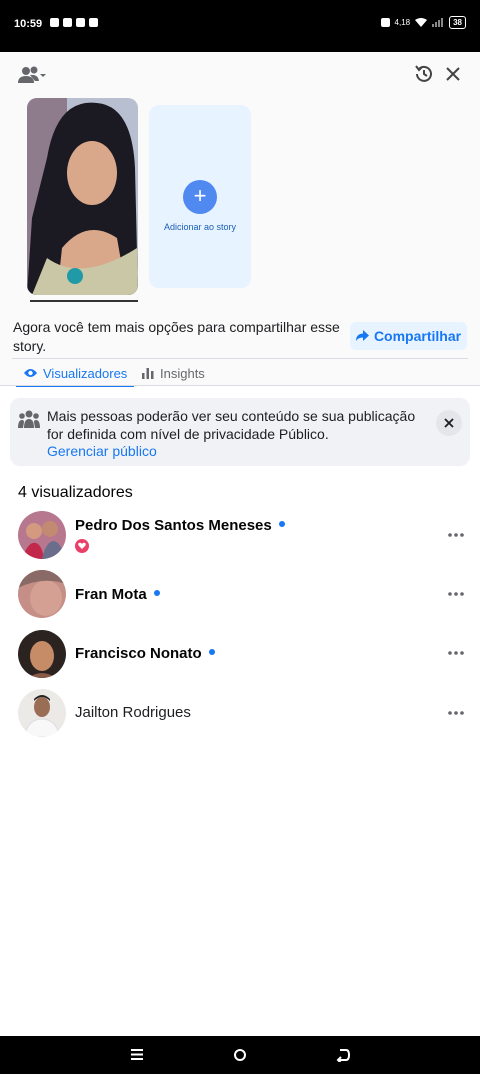 The width and height of the screenshot is (480, 1074). What do you see at coordinates (84, 301) in the screenshot?
I see `story-selected-indicator` at bounding box center [84, 301].